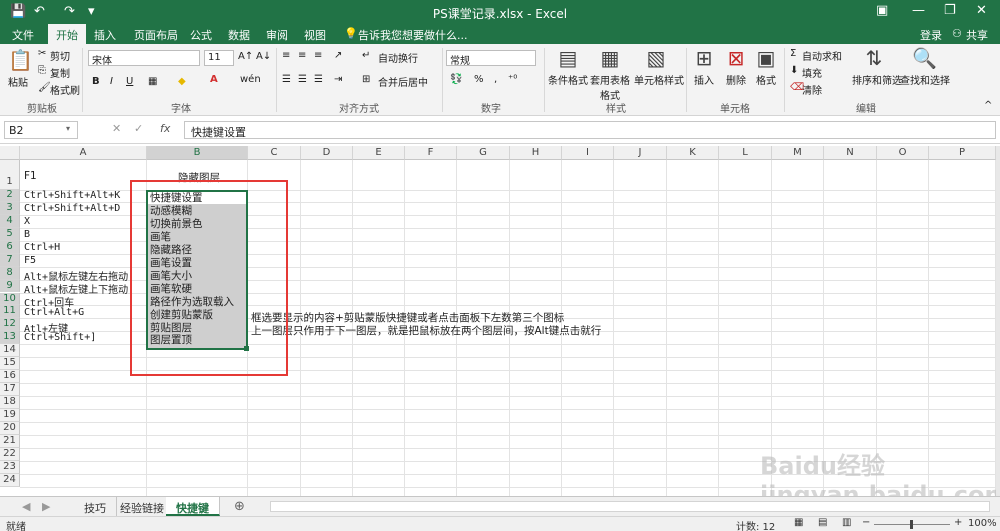 This screenshot has width=1000, height=531. Describe the element at coordinates (846, 522) in the screenshot. I see `page-break-view-icon: ▥` at that location.